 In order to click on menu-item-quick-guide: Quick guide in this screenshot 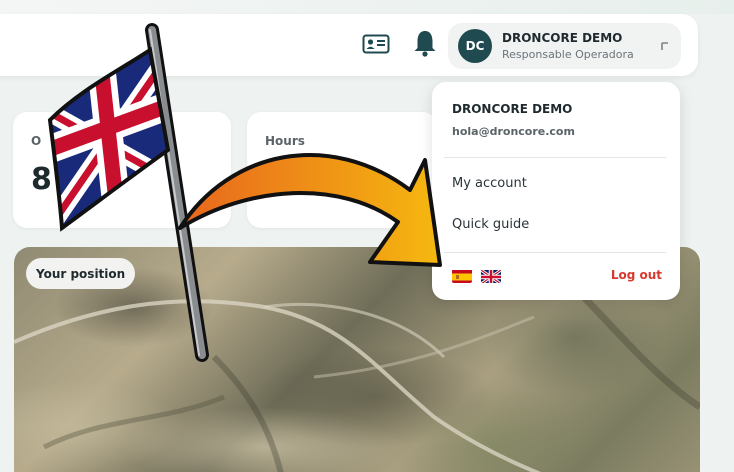, I will do `click(490, 224)`.